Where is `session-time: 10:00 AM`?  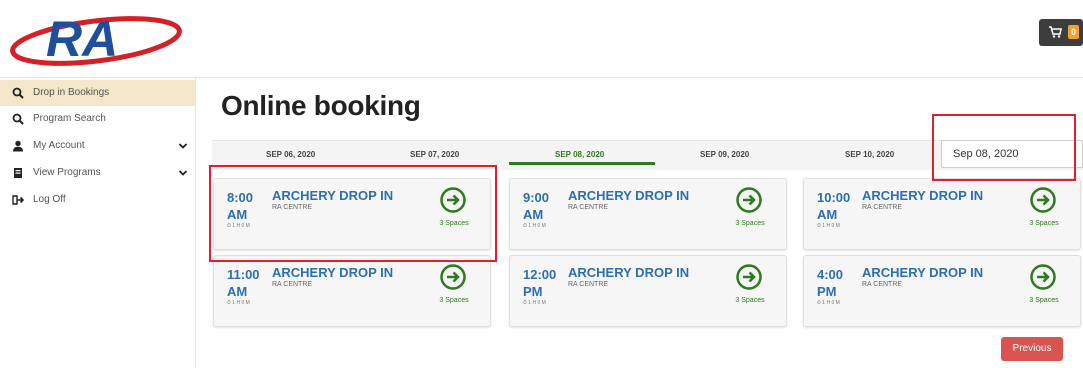
session-time: 10:00 AM is located at coordinates (834, 206).